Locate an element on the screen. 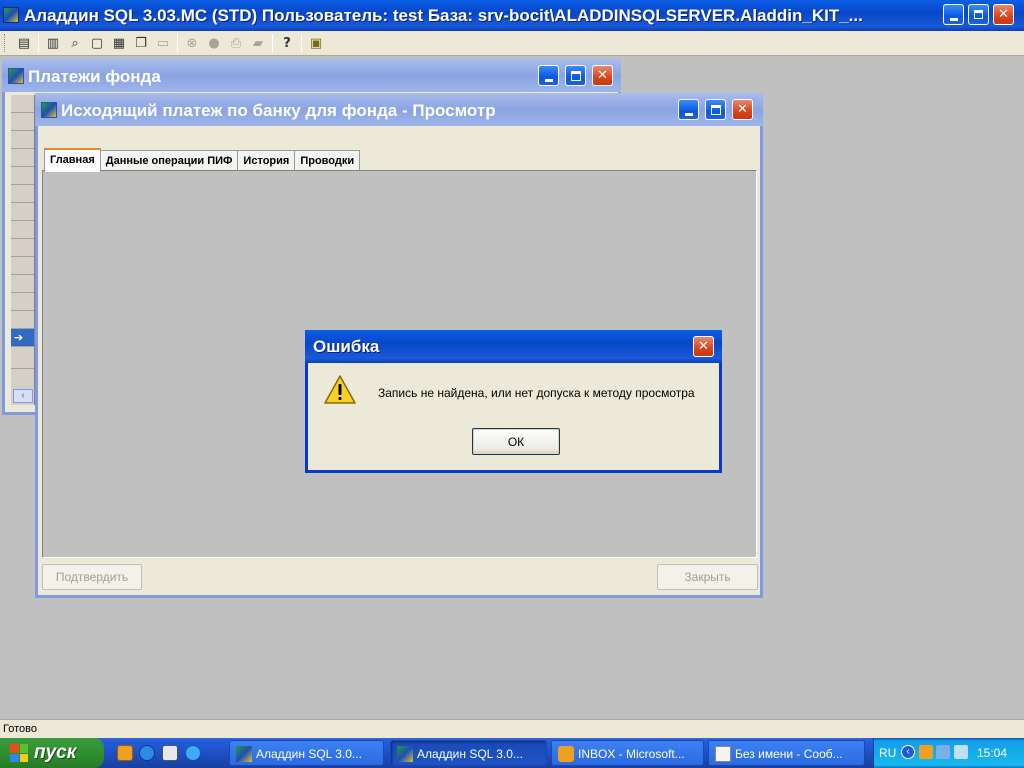 This screenshot has width=1024, height=768. error-dialog-close-button: ✕ is located at coordinates (703, 346).